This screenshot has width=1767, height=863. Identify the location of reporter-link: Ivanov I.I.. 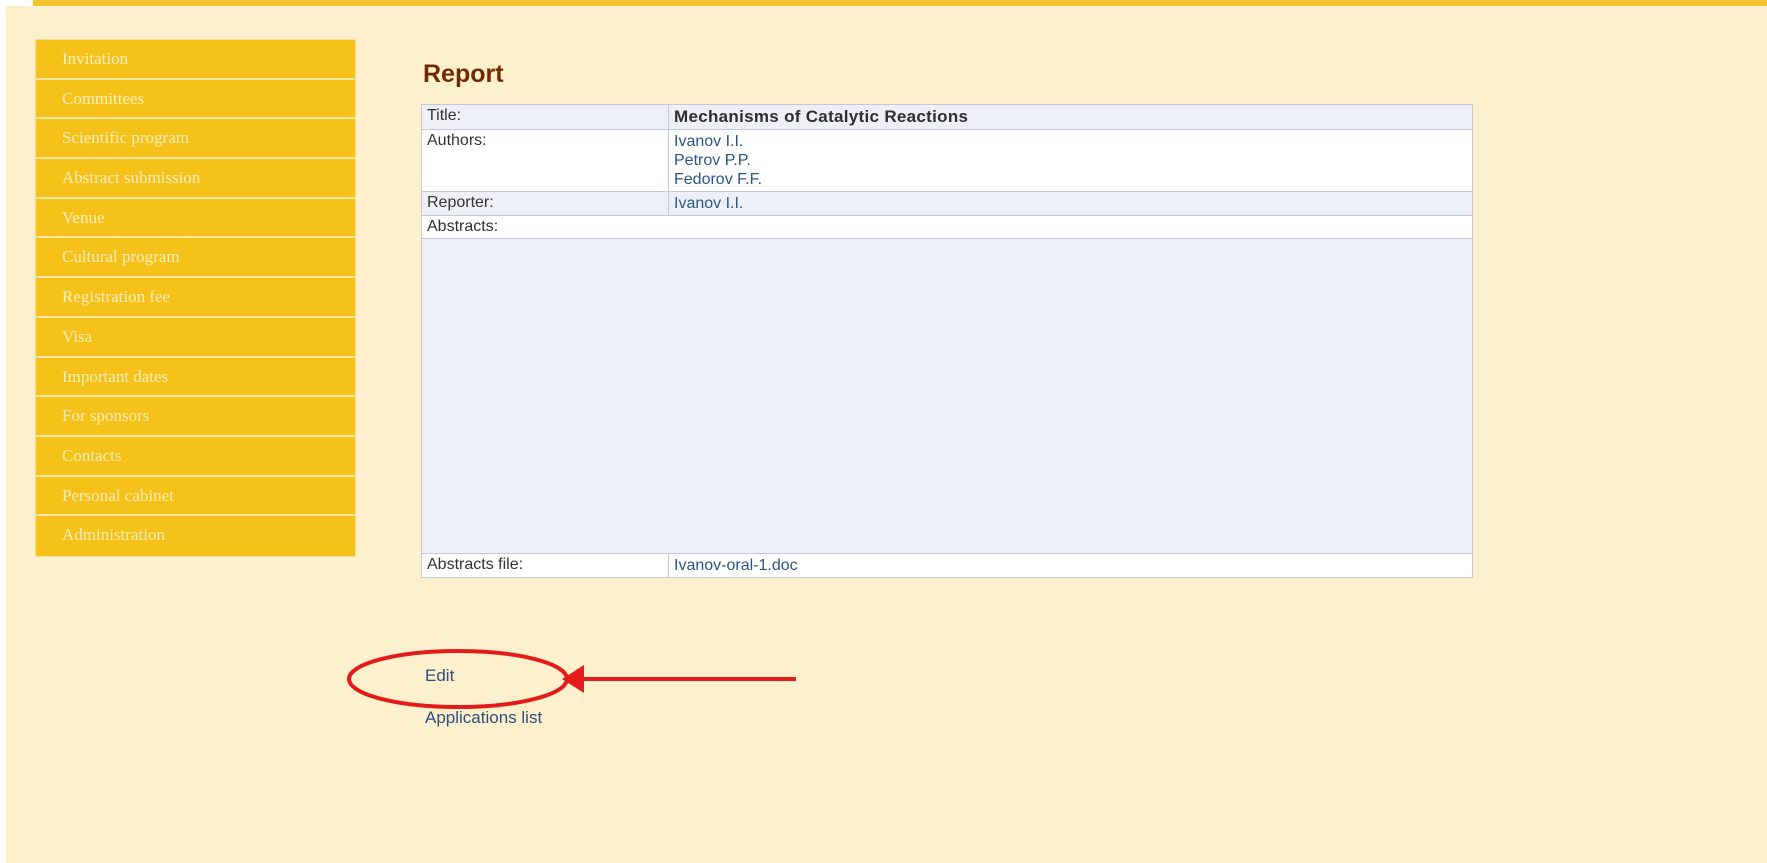
(1070, 203).